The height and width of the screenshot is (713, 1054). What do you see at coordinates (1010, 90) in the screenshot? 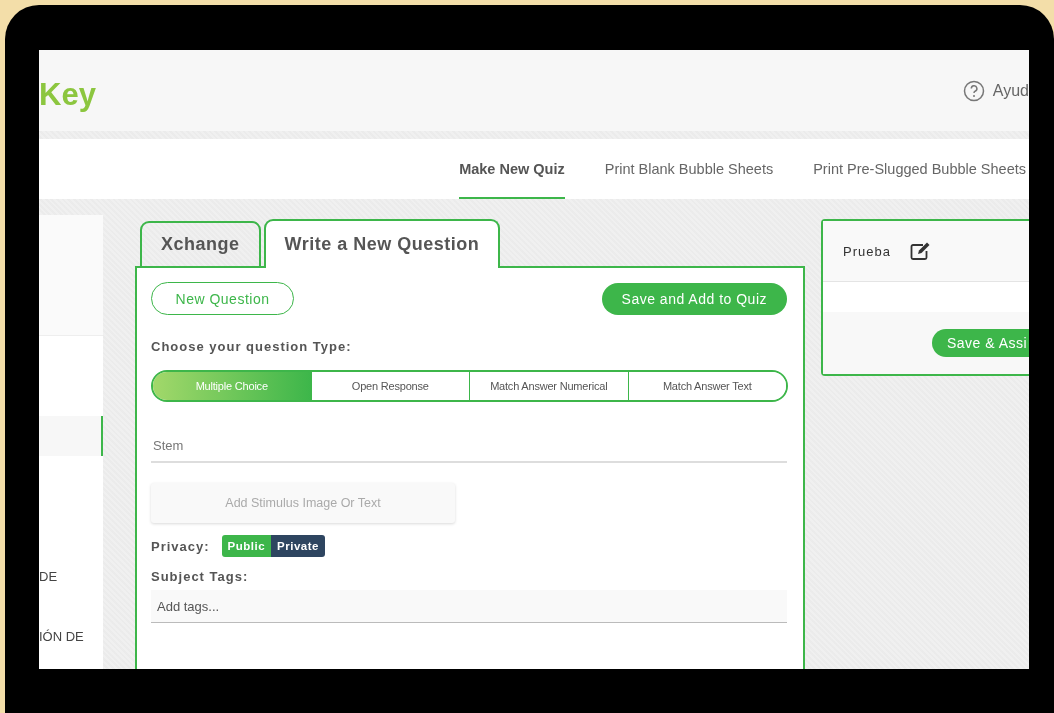
I see `help-link: Ayud` at bounding box center [1010, 90].